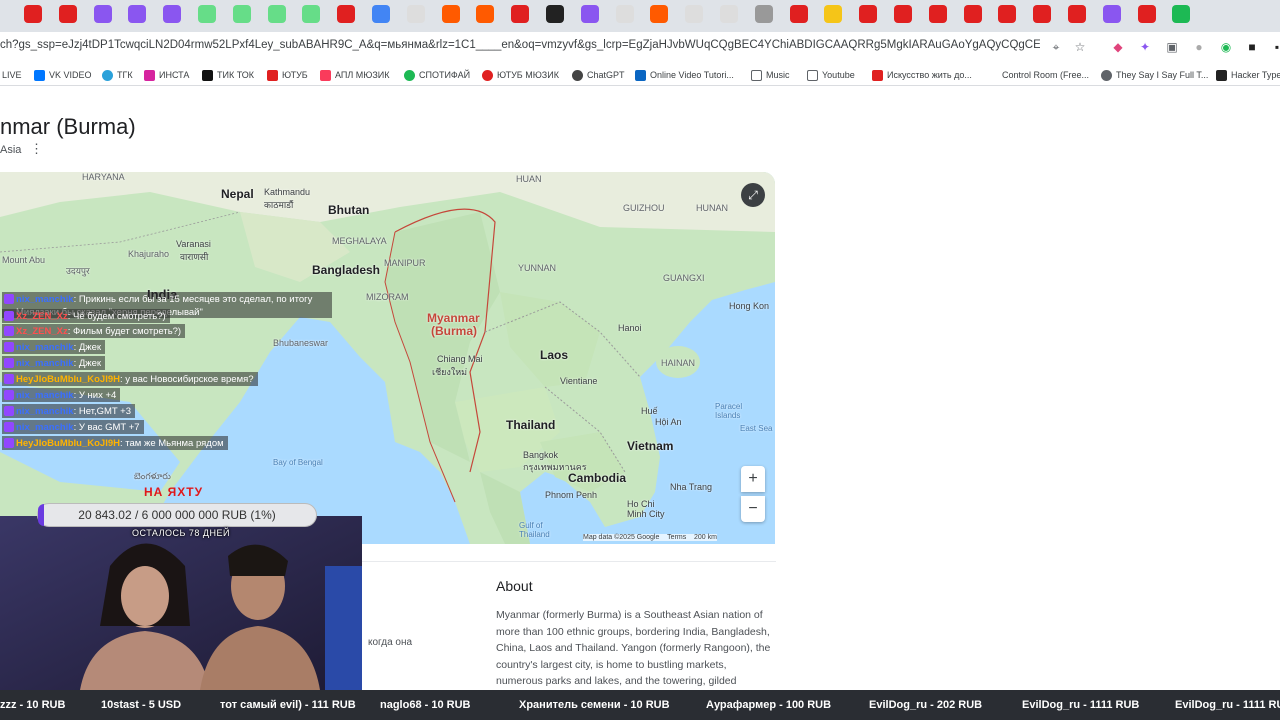 This screenshot has width=1280, height=720. What do you see at coordinates (831, 75) in the screenshot?
I see `bookmark-folder: Youtube` at bounding box center [831, 75].